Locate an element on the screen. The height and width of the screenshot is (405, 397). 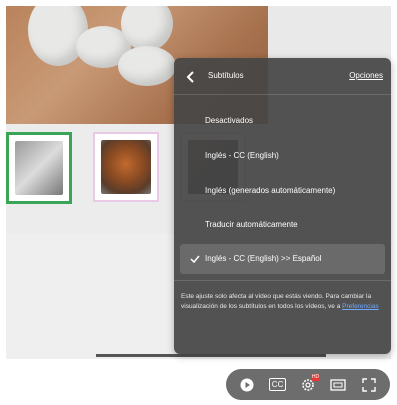
option-label: Inglés (generados automáticamente) is located at coordinates (270, 190).